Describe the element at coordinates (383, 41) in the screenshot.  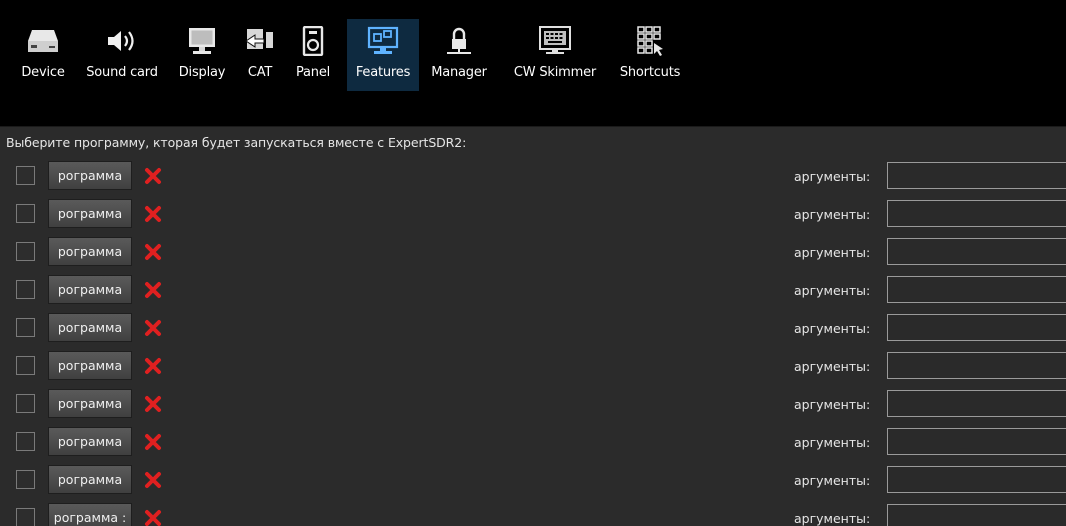
I see `features-icon` at that location.